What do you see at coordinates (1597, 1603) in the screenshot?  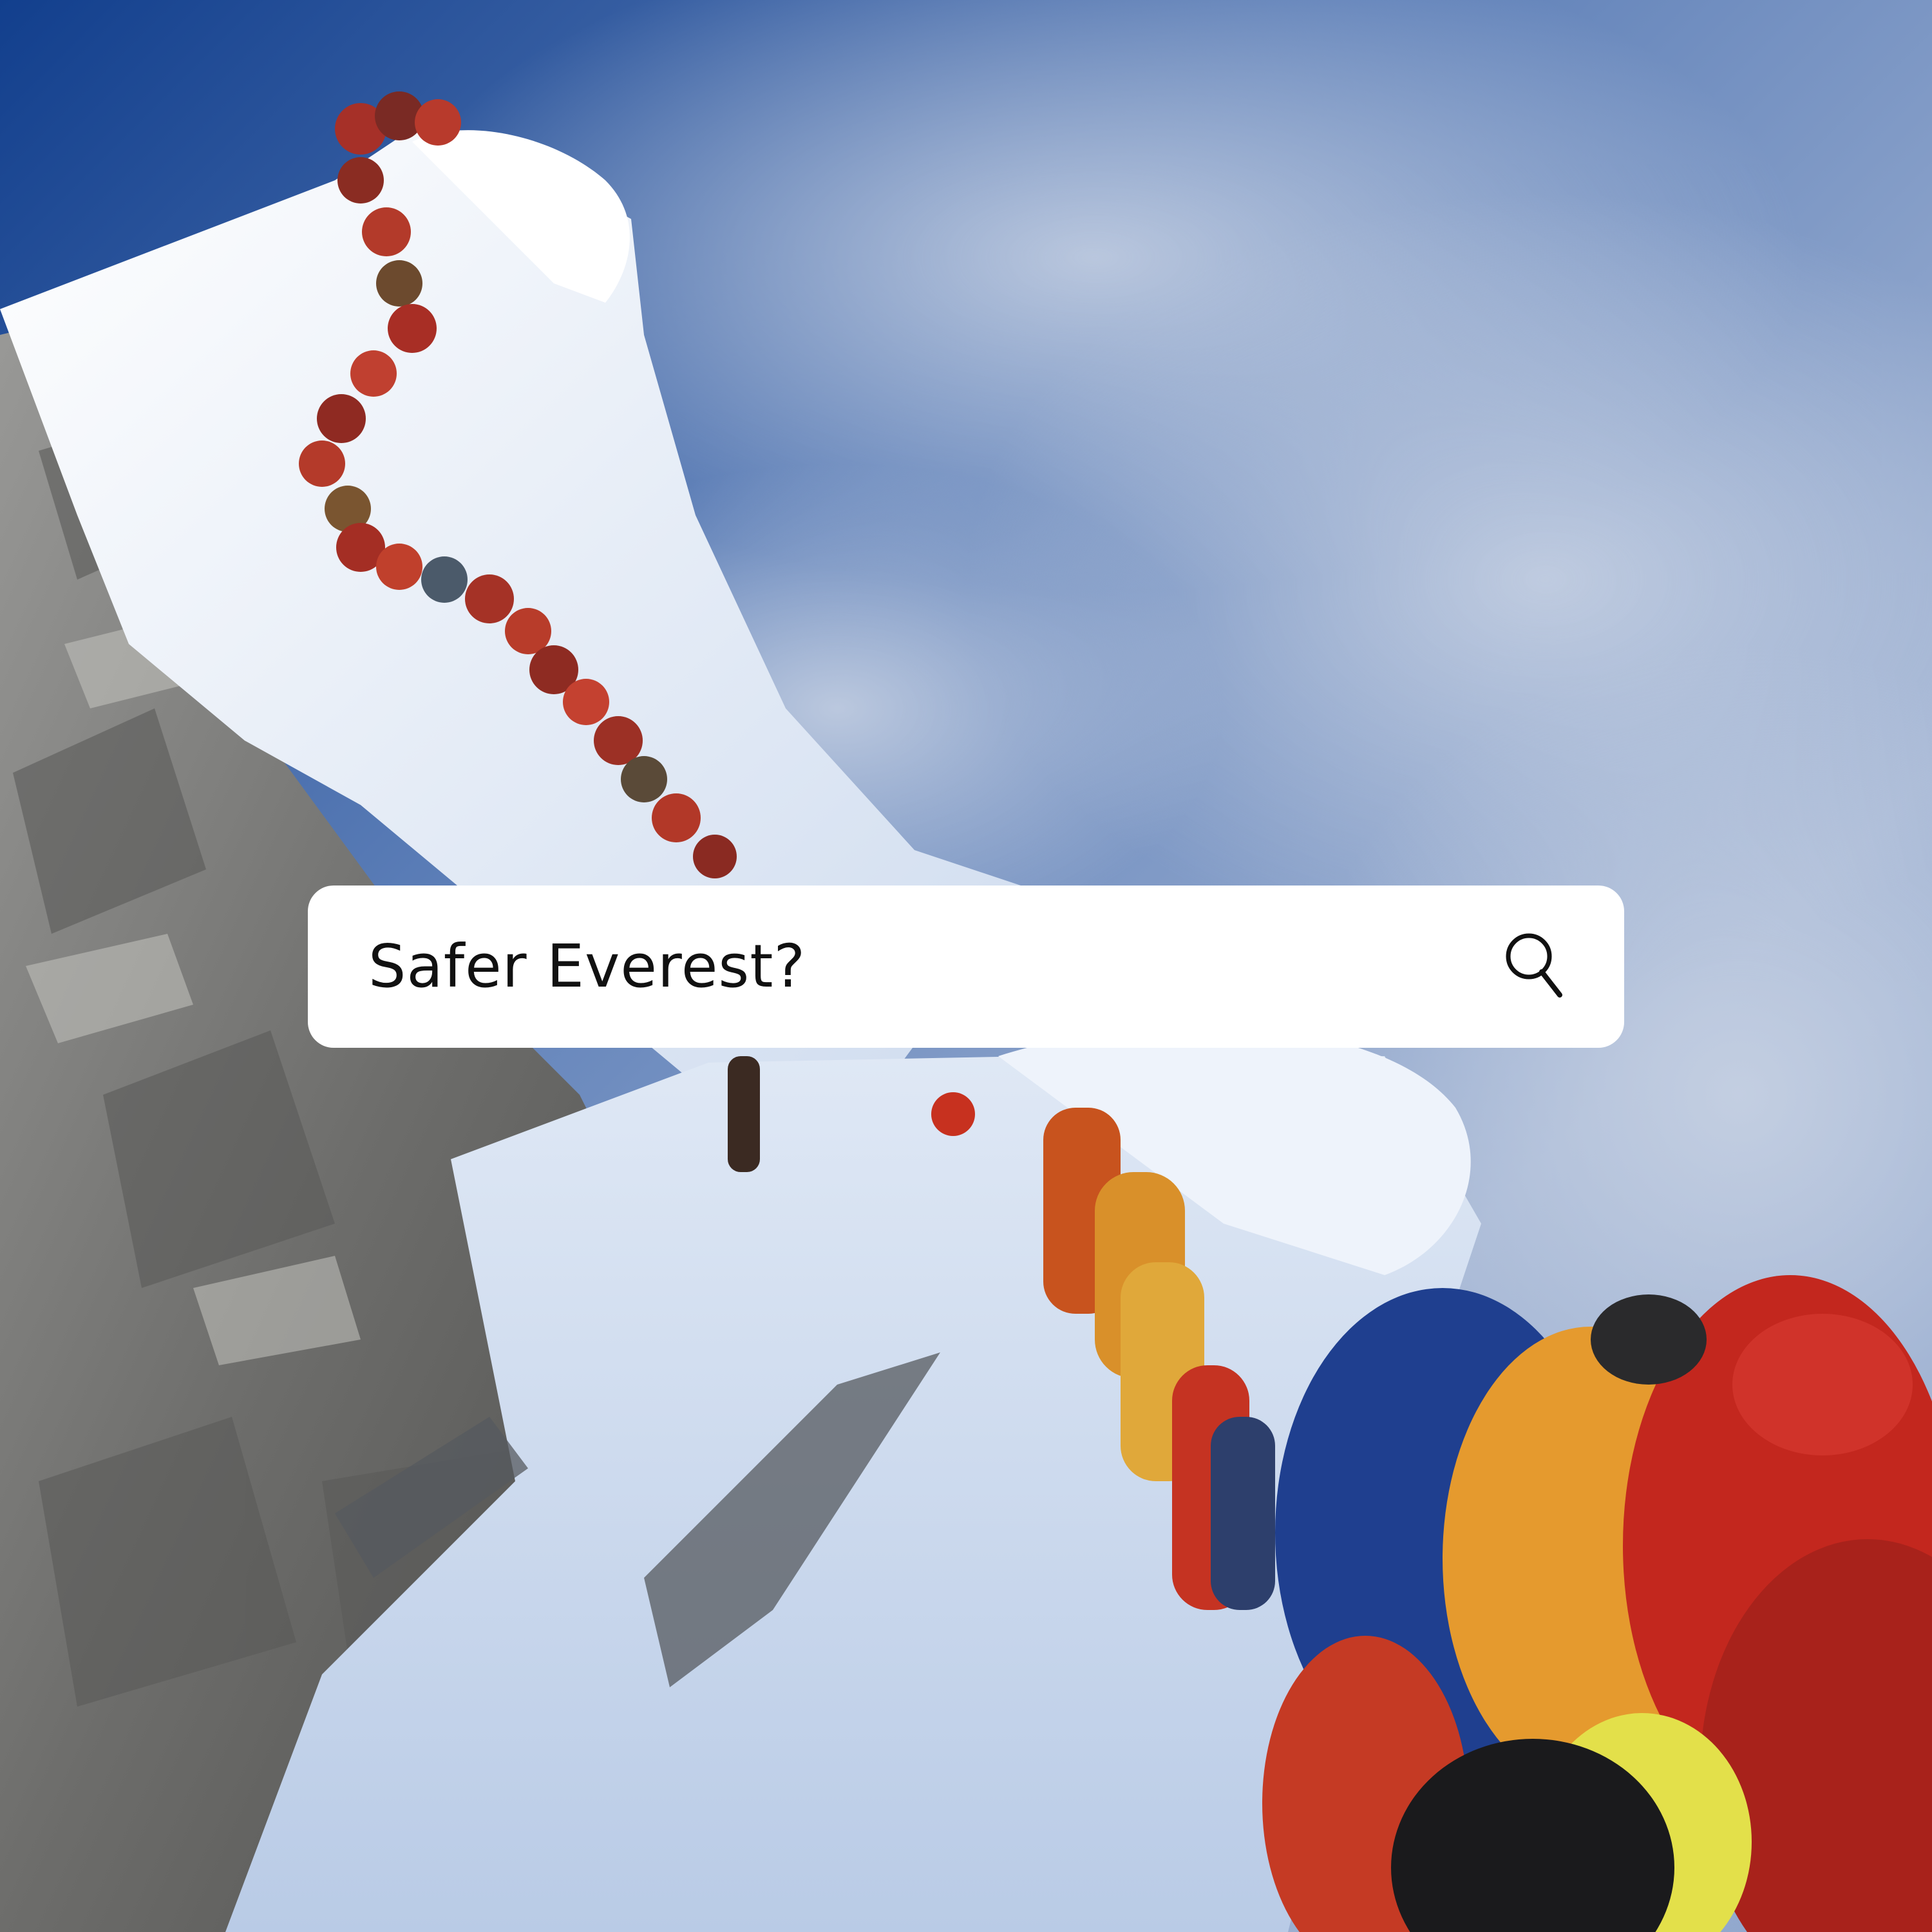 I see `climbers-foreground` at bounding box center [1597, 1603].